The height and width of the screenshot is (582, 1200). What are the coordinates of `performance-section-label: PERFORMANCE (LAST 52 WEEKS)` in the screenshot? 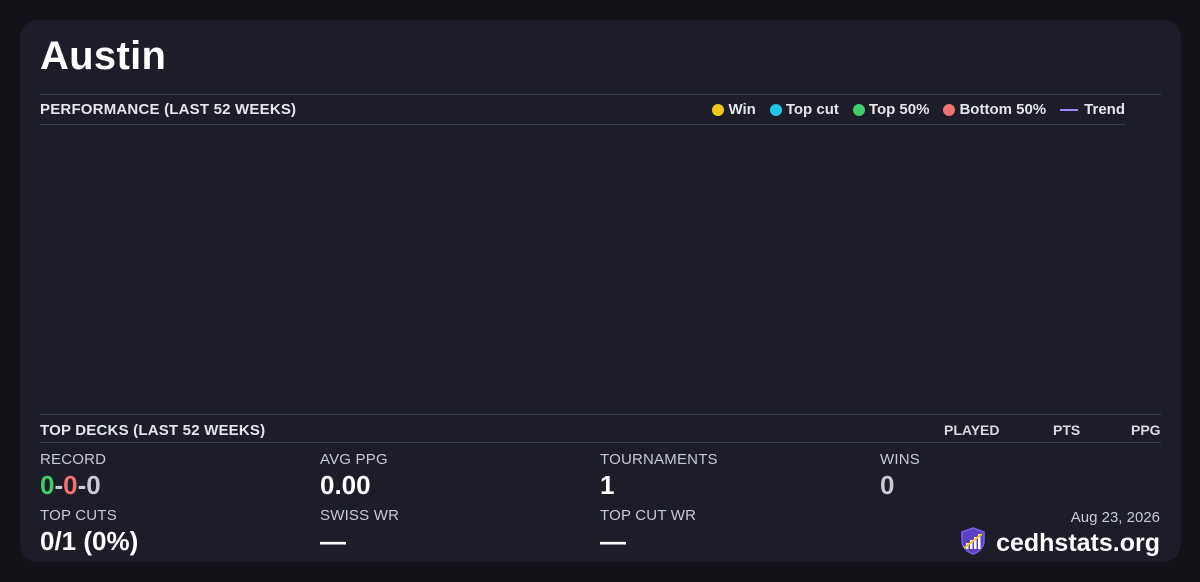 It's located at (168, 109).